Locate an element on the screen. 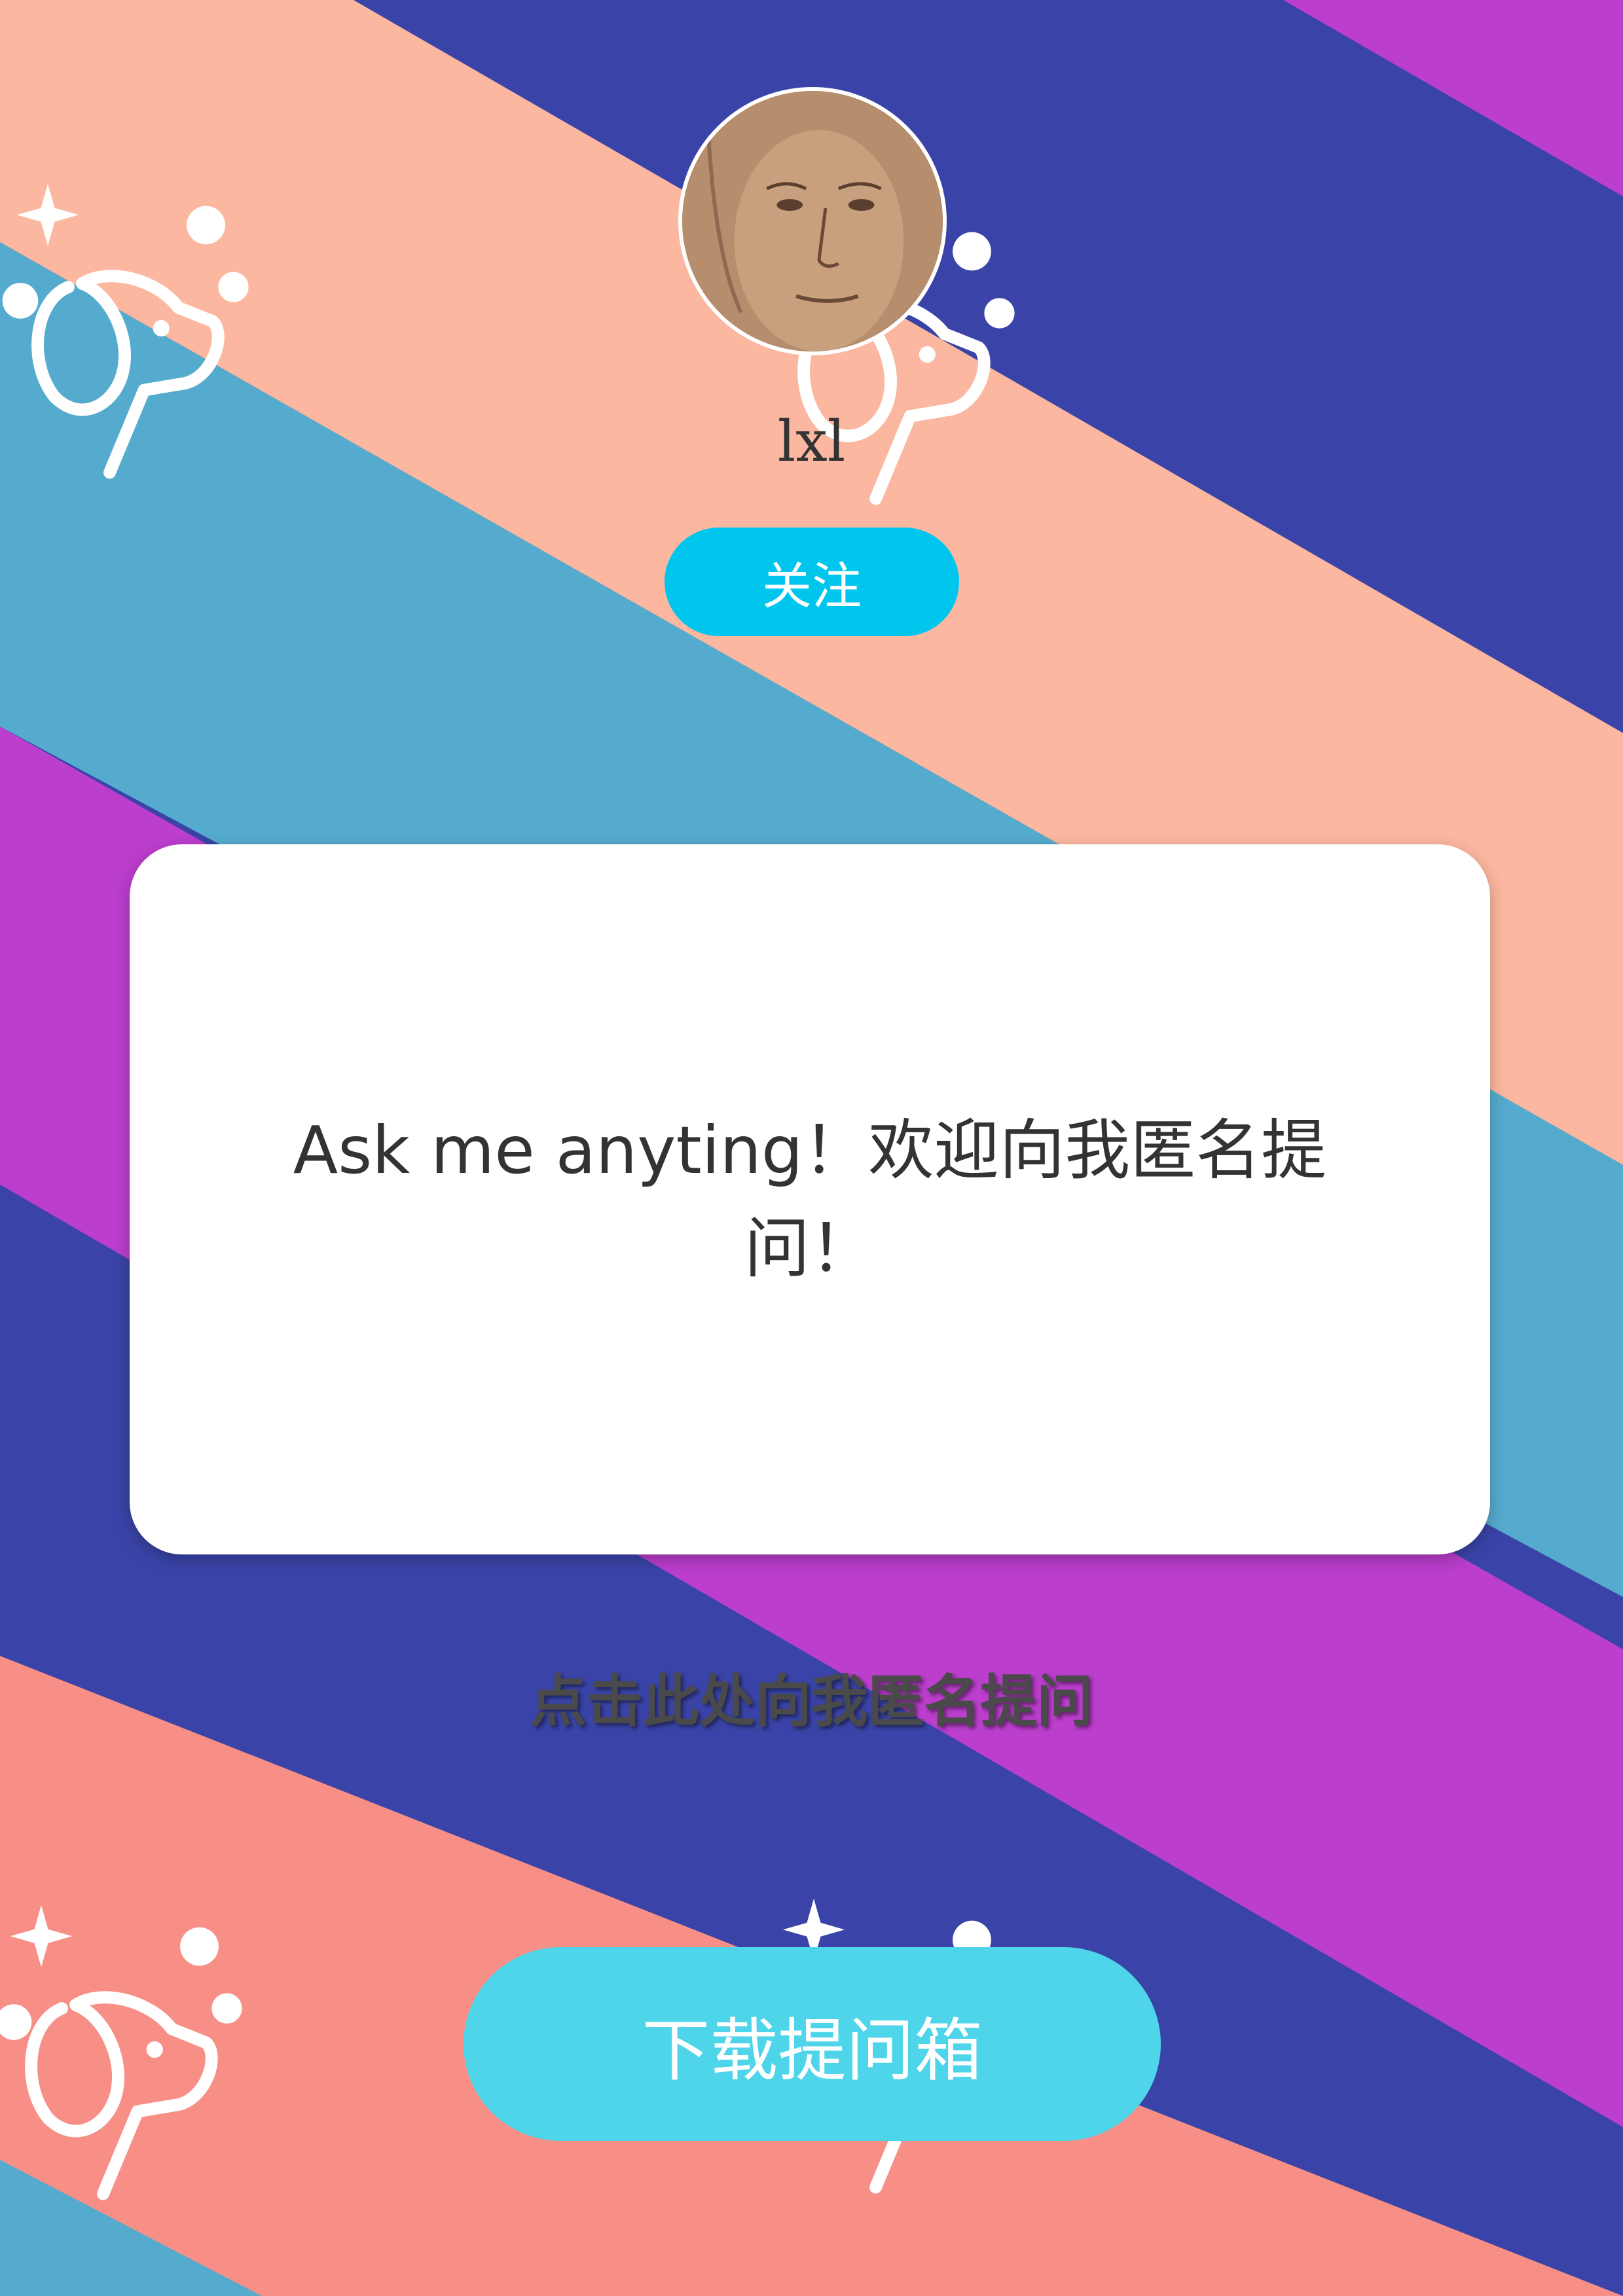  avatar-portrait is located at coordinates (812, 221).